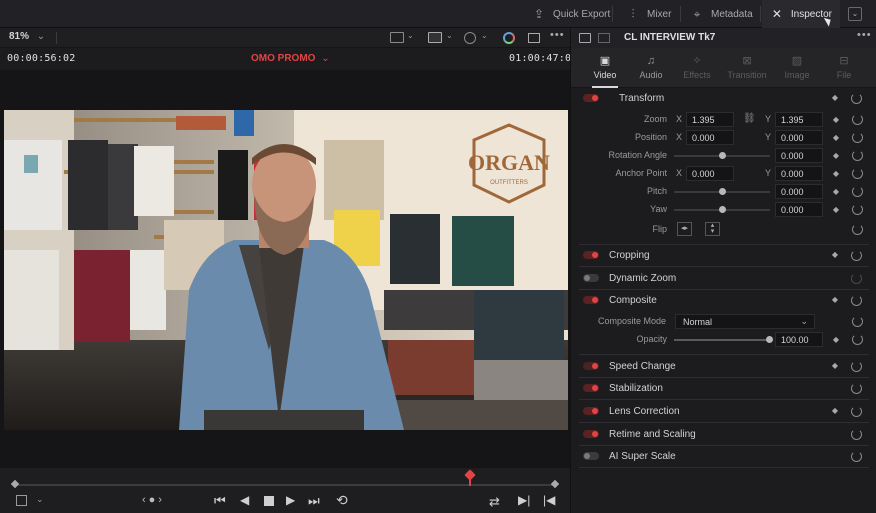 The height and width of the screenshot is (513, 876). What do you see at coordinates (724, 366) in the screenshot?
I see `speed-change-section-header: Speed Change` at bounding box center [724, 366].